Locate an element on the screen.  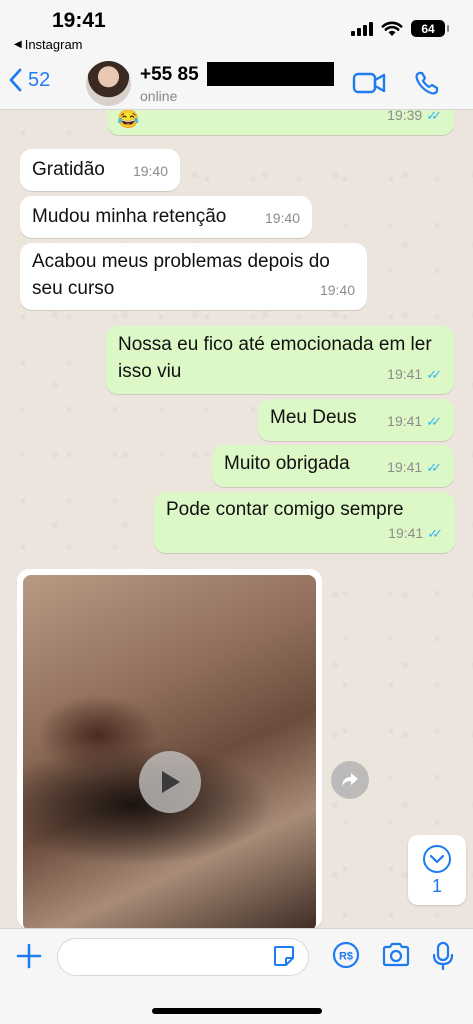
back-button: 52 is located at coordinates (29, 80).